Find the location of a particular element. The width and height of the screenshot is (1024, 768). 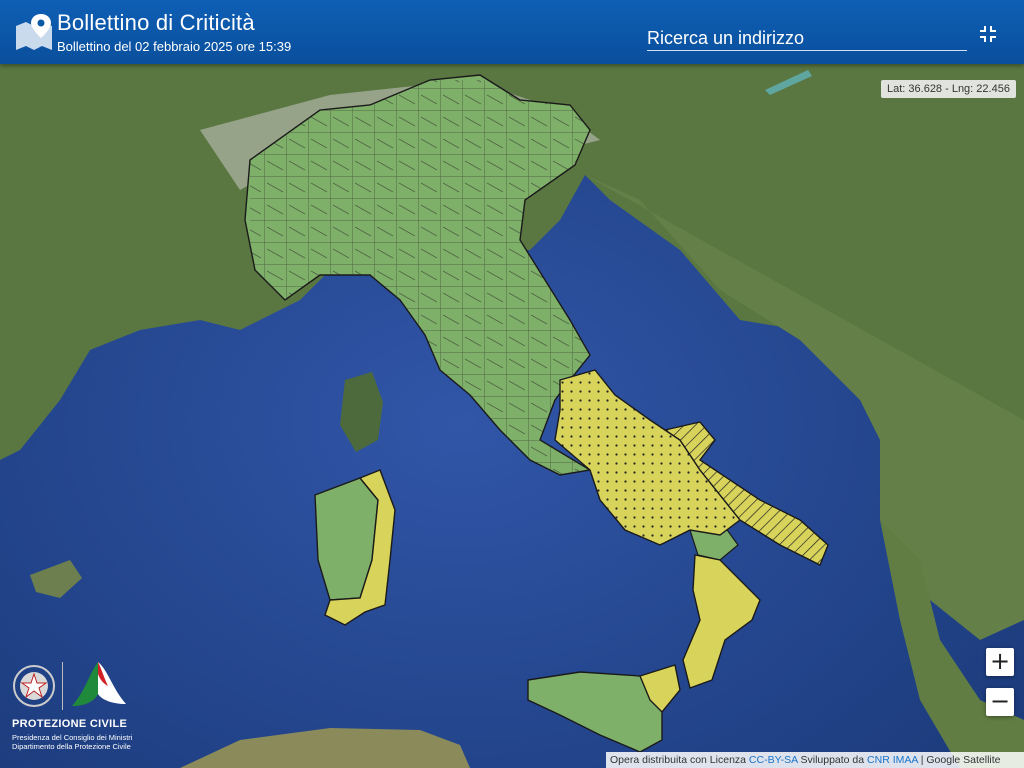

logo-divider is located at coordinates (62, 686).